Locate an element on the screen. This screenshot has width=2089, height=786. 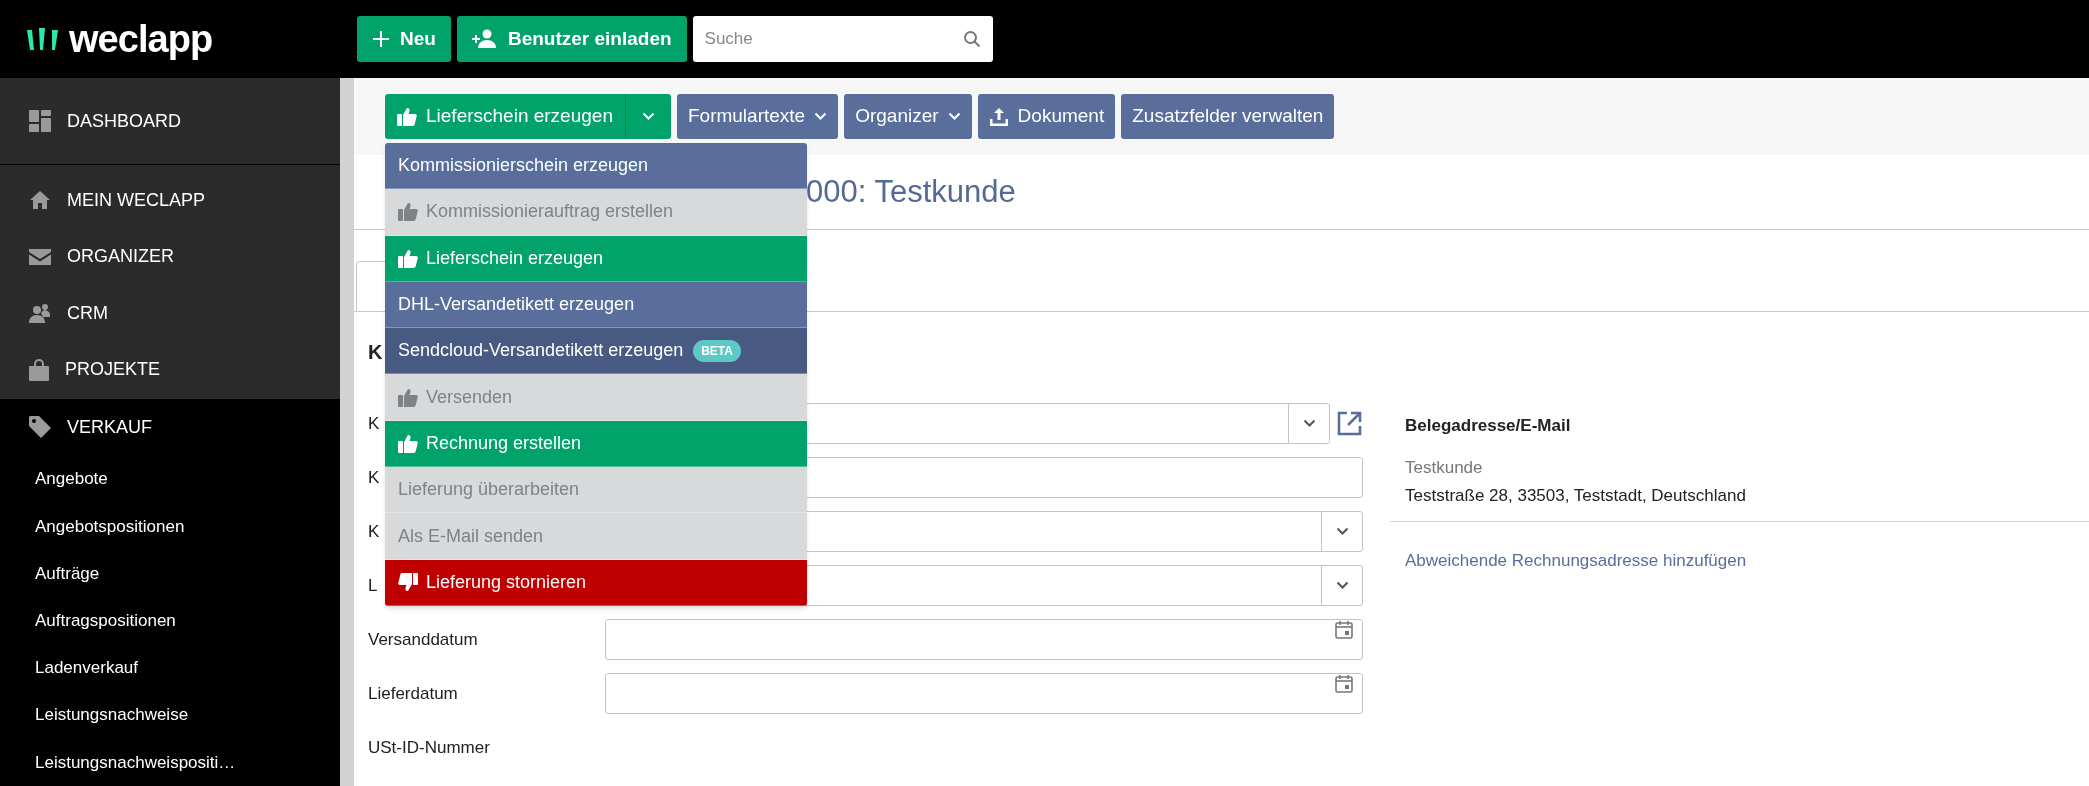
field-label: Lieferdatum is located at coordinates (413, 693).